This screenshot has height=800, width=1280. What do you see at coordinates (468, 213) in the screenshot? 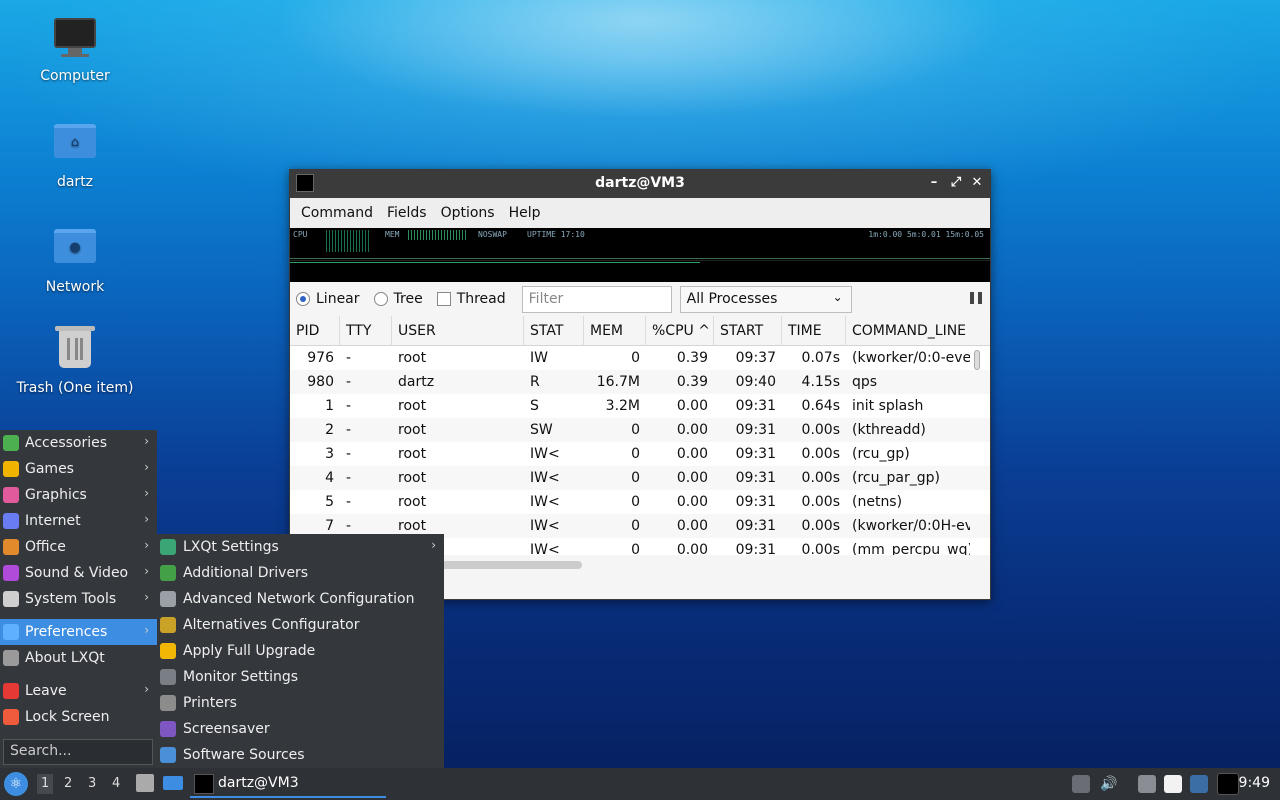
I see `menu-options: Options` at bounding box center [468, 213].